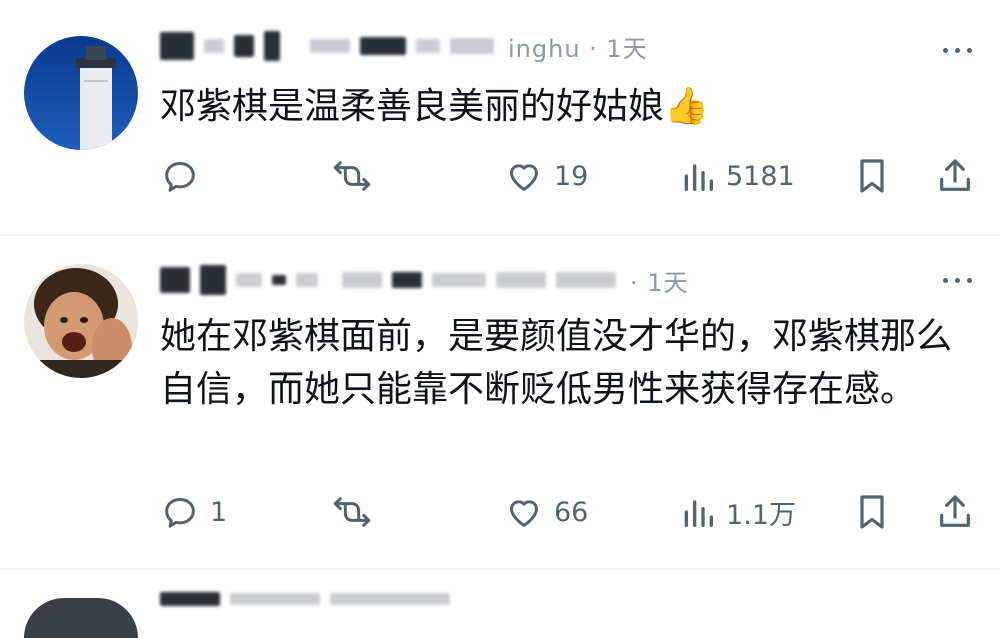 The height and width of the screenshot is (638, 1000). What do you see at coordinates (434, 106) in the screenshot?
I see `post-text: 邓紫棋是温柔善良美丽的好姑娘👍` at bounding box center [434, 106].